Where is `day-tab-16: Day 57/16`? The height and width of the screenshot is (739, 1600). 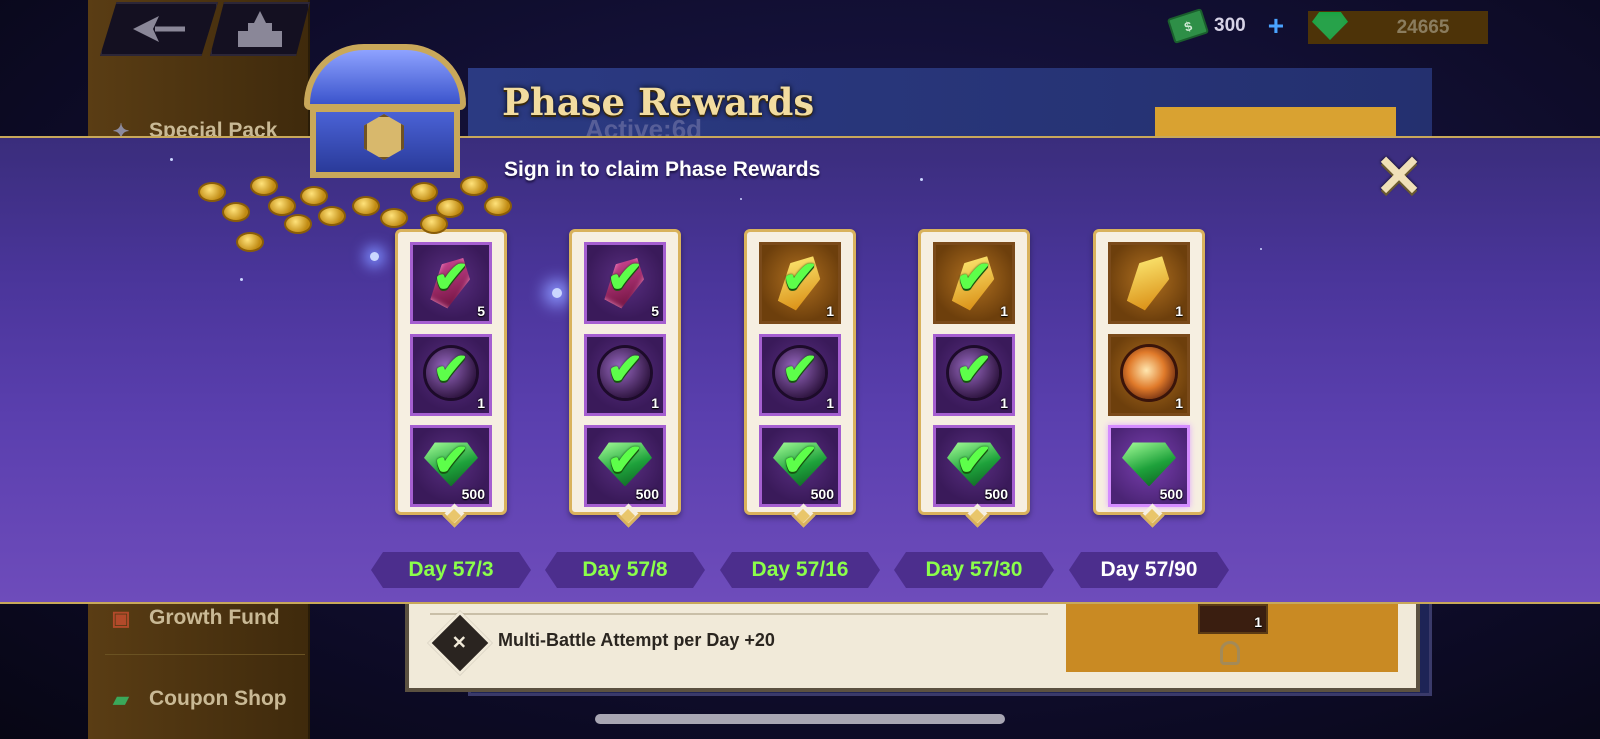
day-tab-16: Day 57/16 is located at coordinates (800, 570).